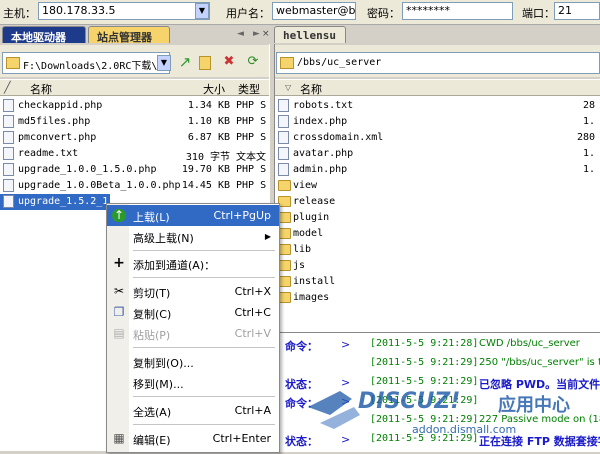 The image size is (600, 454). Describe the element at coordinates (437, 218) in the screenshot. I see `table-row: plugin` at that location.